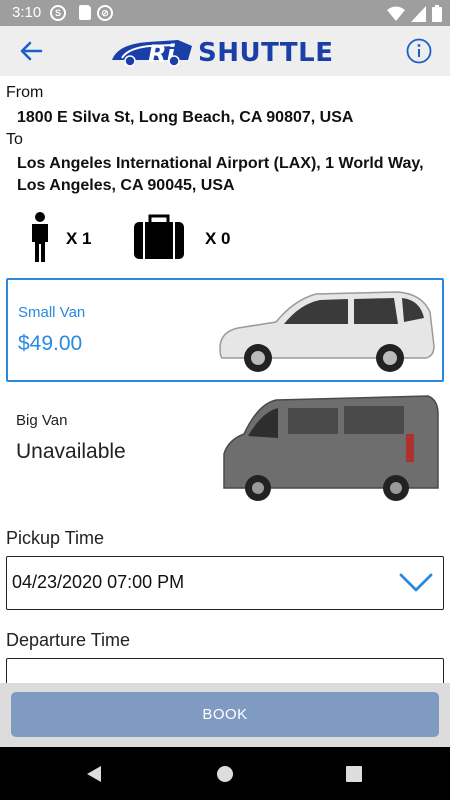 The image size is (450, 800). I want to click on luggage-icon, so click(159, 236).